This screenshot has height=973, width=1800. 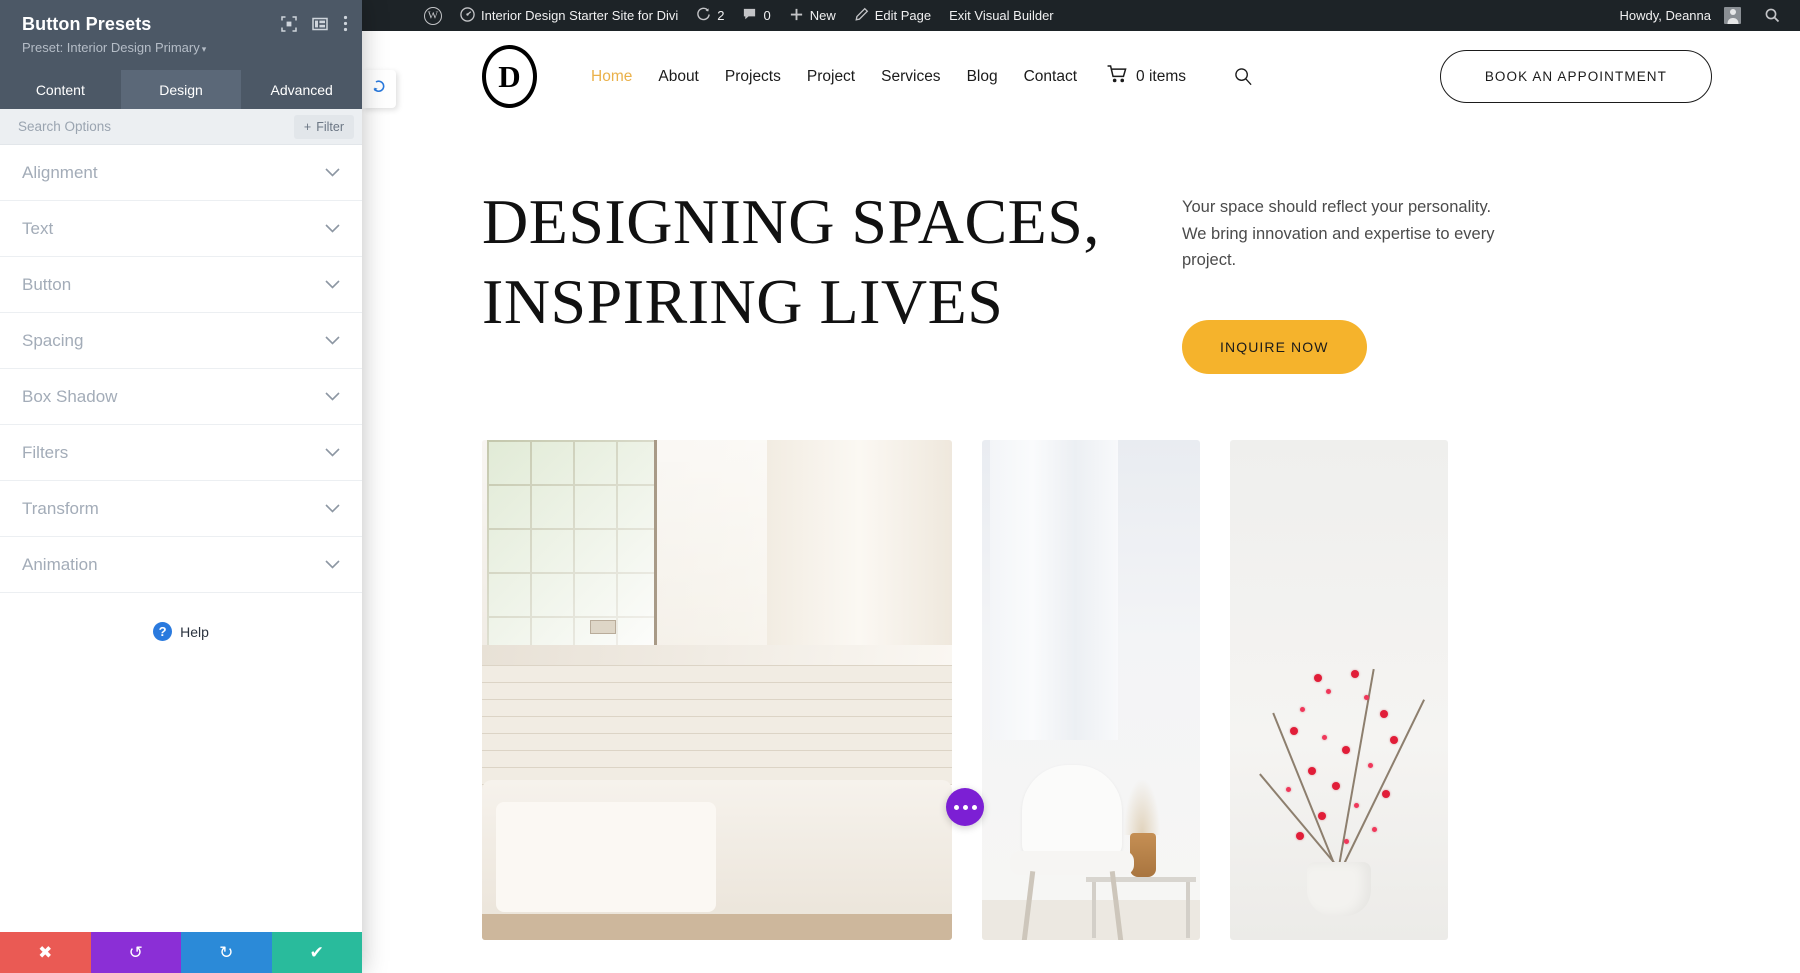 What do you see at coordinates (181, 509) in the screenshot?
I see `section-transform: Transform` at bounding box center [181, 509].